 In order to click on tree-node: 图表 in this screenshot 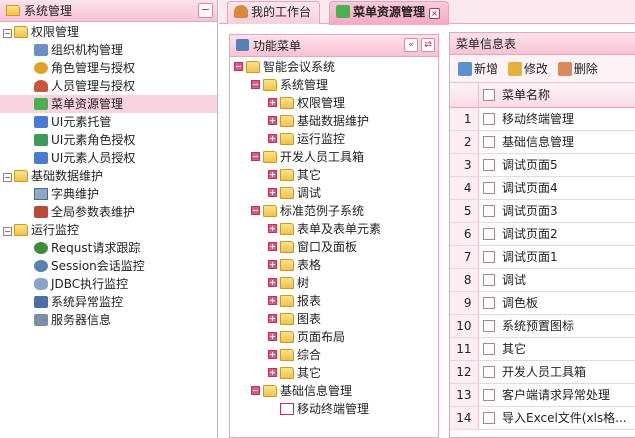, I will do `click(334, 319)`.